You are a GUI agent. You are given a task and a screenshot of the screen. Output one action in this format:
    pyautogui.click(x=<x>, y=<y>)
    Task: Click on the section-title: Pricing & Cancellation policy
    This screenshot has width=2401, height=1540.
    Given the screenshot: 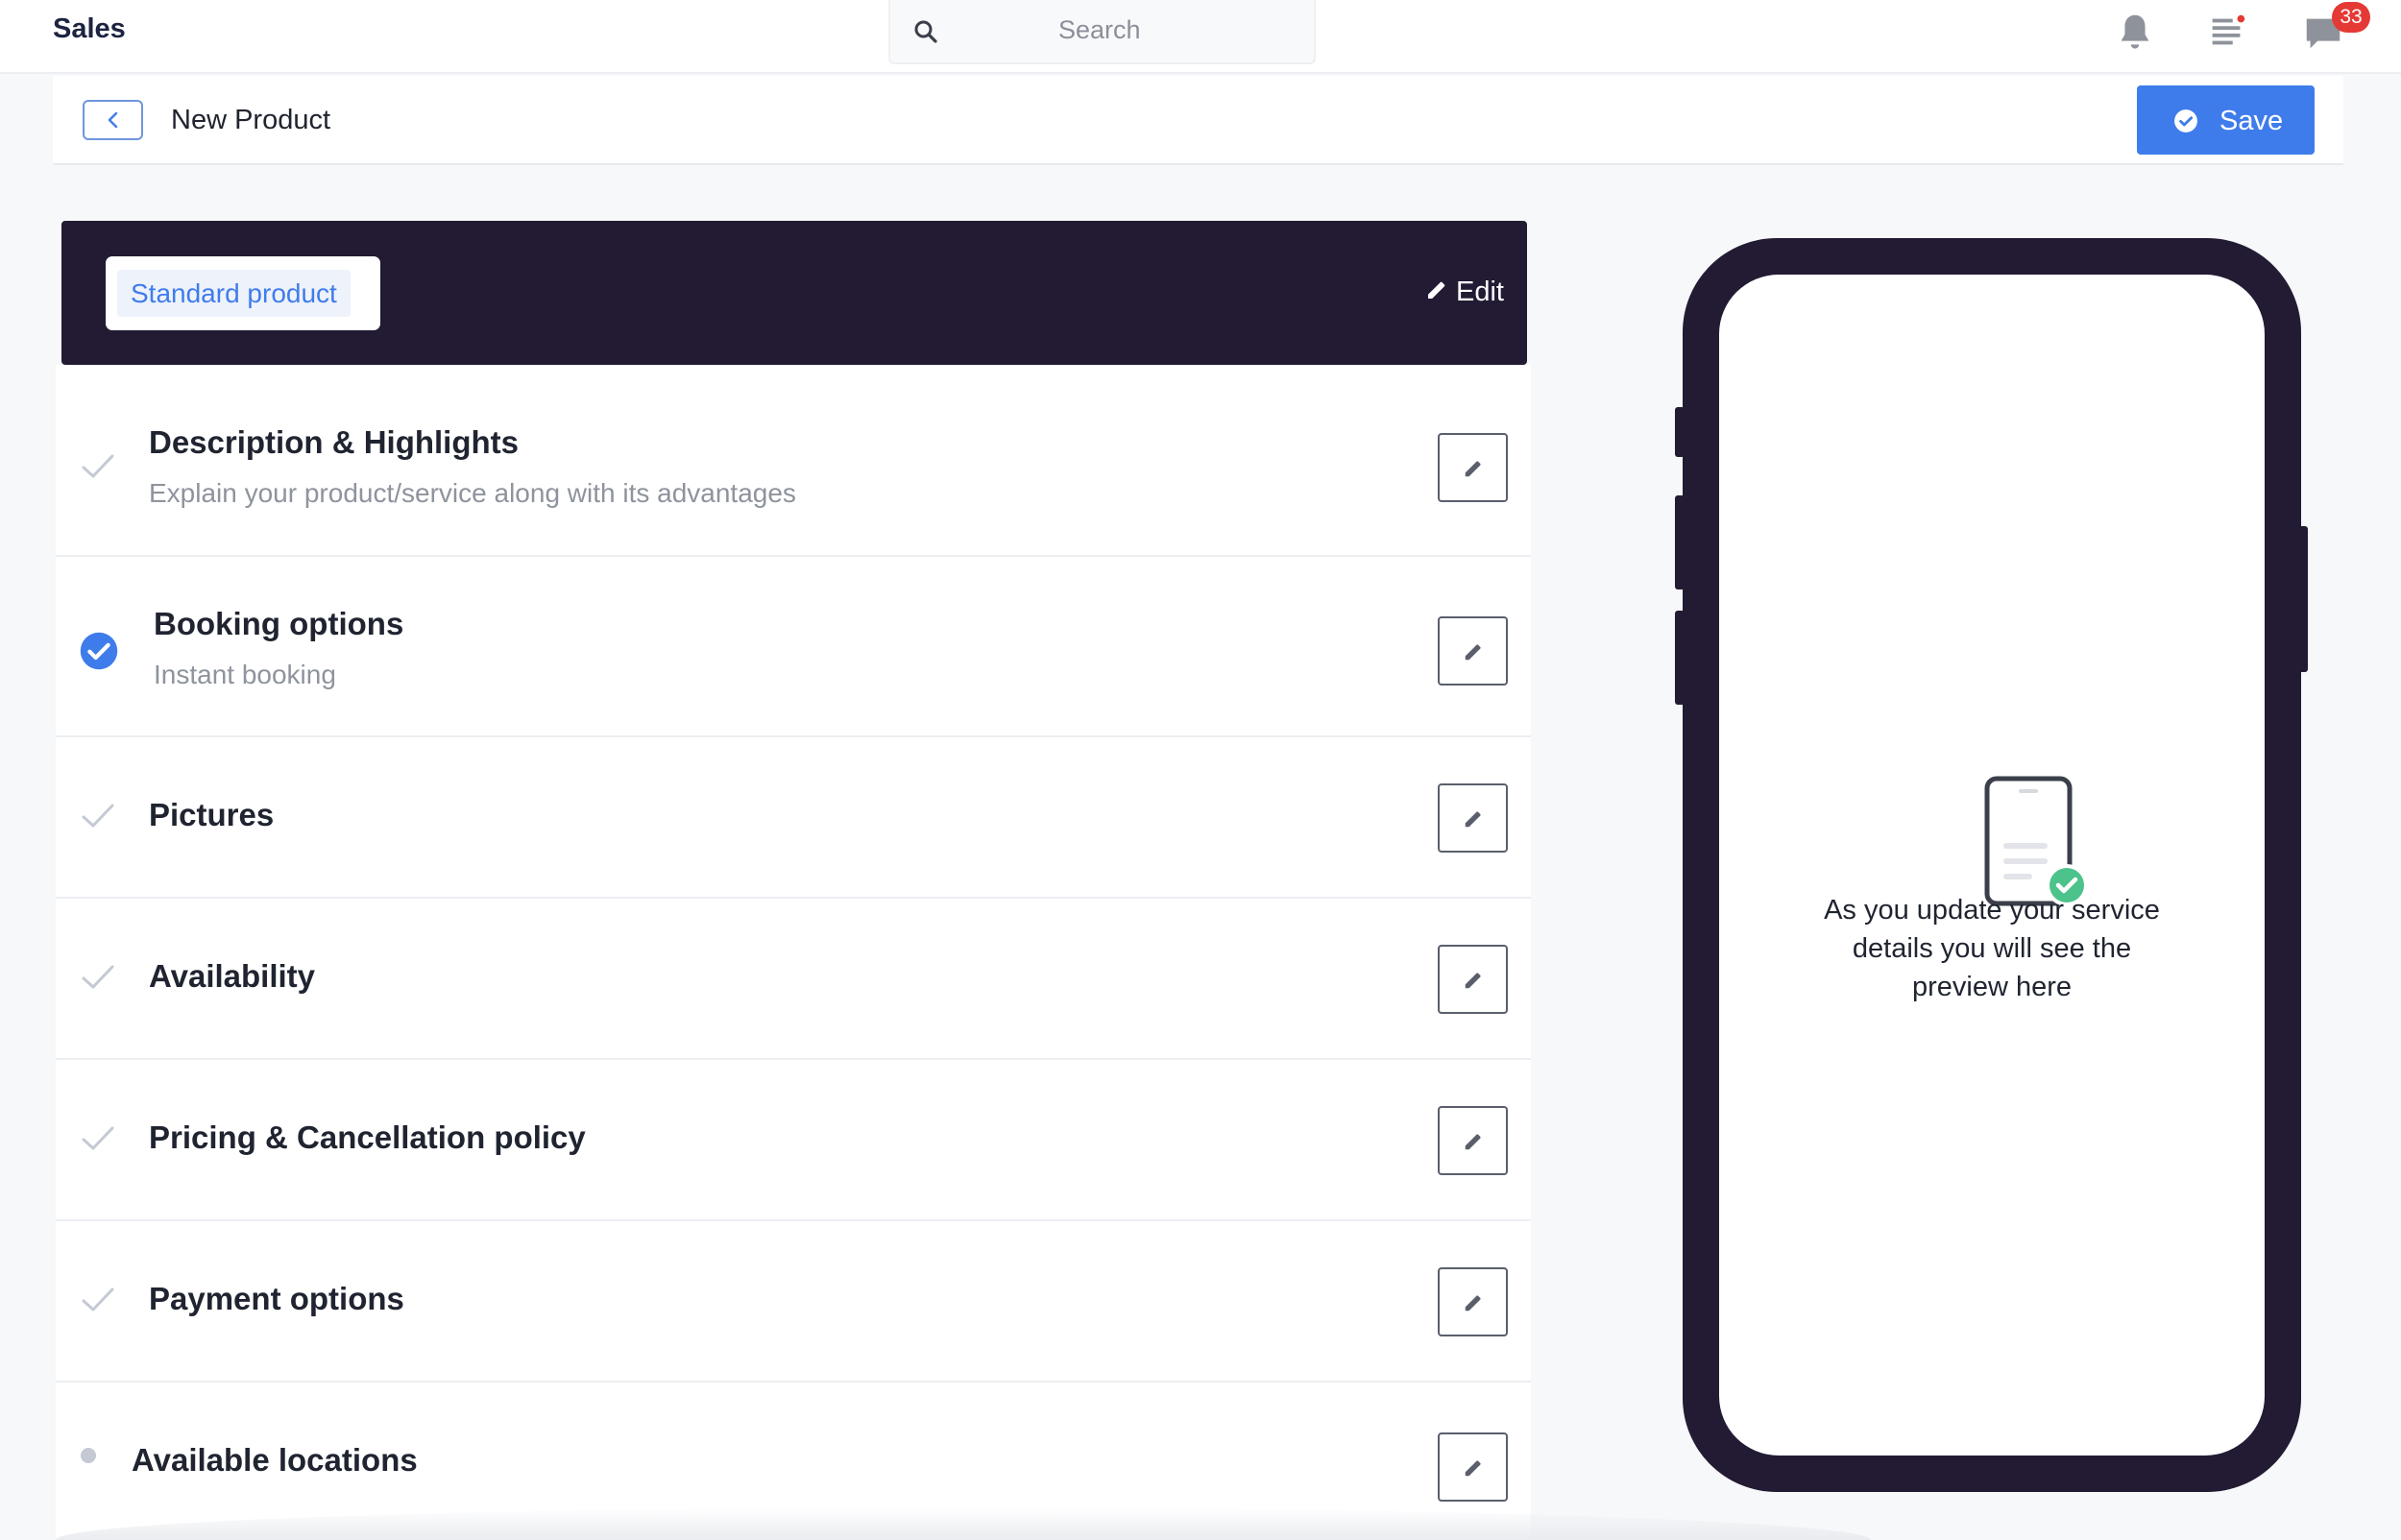 What is the action you would take?
    pyautogui.click(x=368, y=1137)
    